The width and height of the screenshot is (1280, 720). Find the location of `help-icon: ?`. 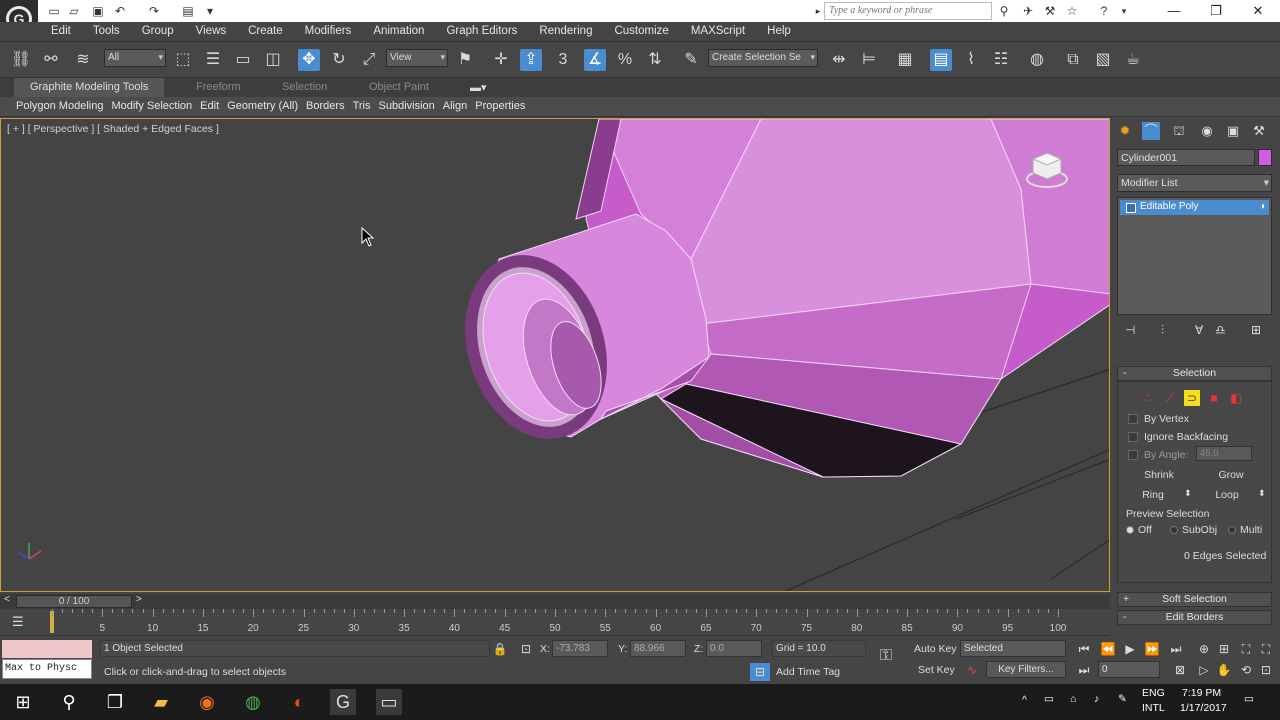

help-icon: ? is located at coordinates (1104, 11).